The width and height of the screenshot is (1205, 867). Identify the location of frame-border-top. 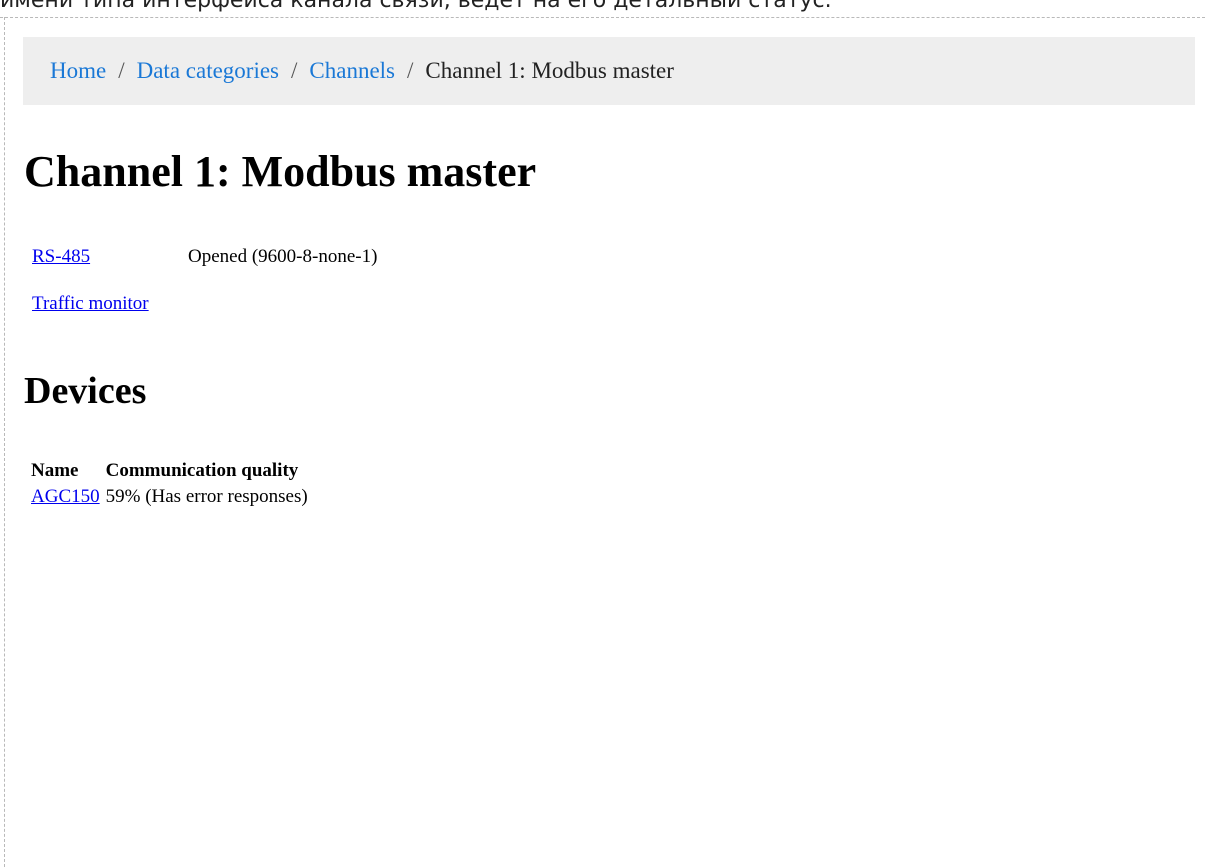
(602, 17).